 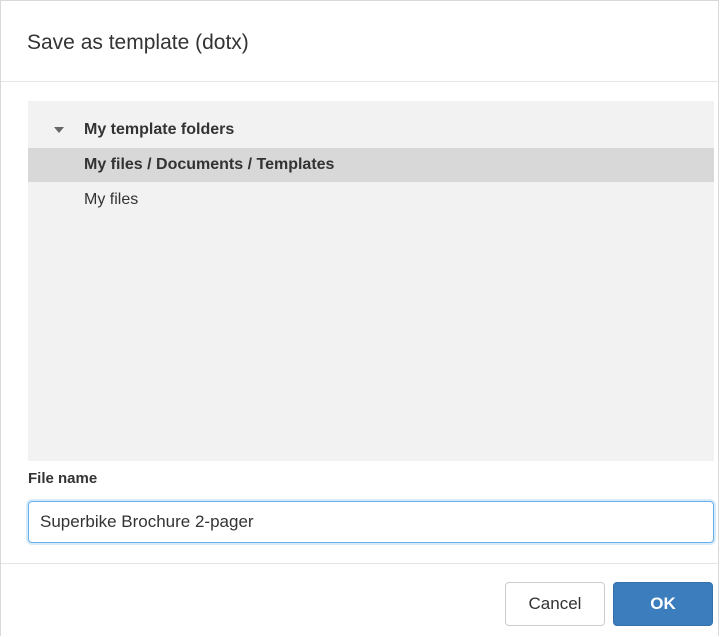 What do you see at coordinates (63, 478) in the screenshot?
I see `file-name-label: File name` at bounding box center [63, 478].